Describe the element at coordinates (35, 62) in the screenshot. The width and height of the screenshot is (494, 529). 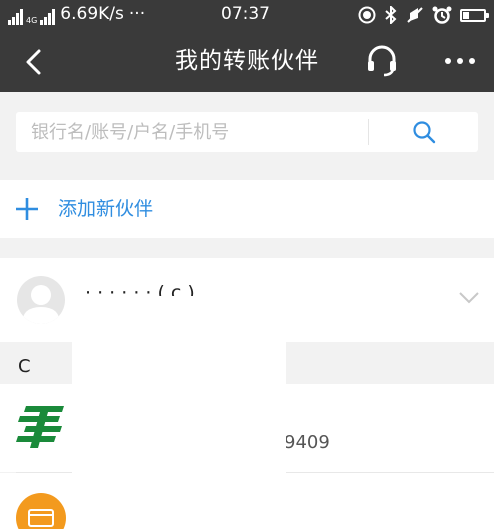
I see `back-icon` at that location.